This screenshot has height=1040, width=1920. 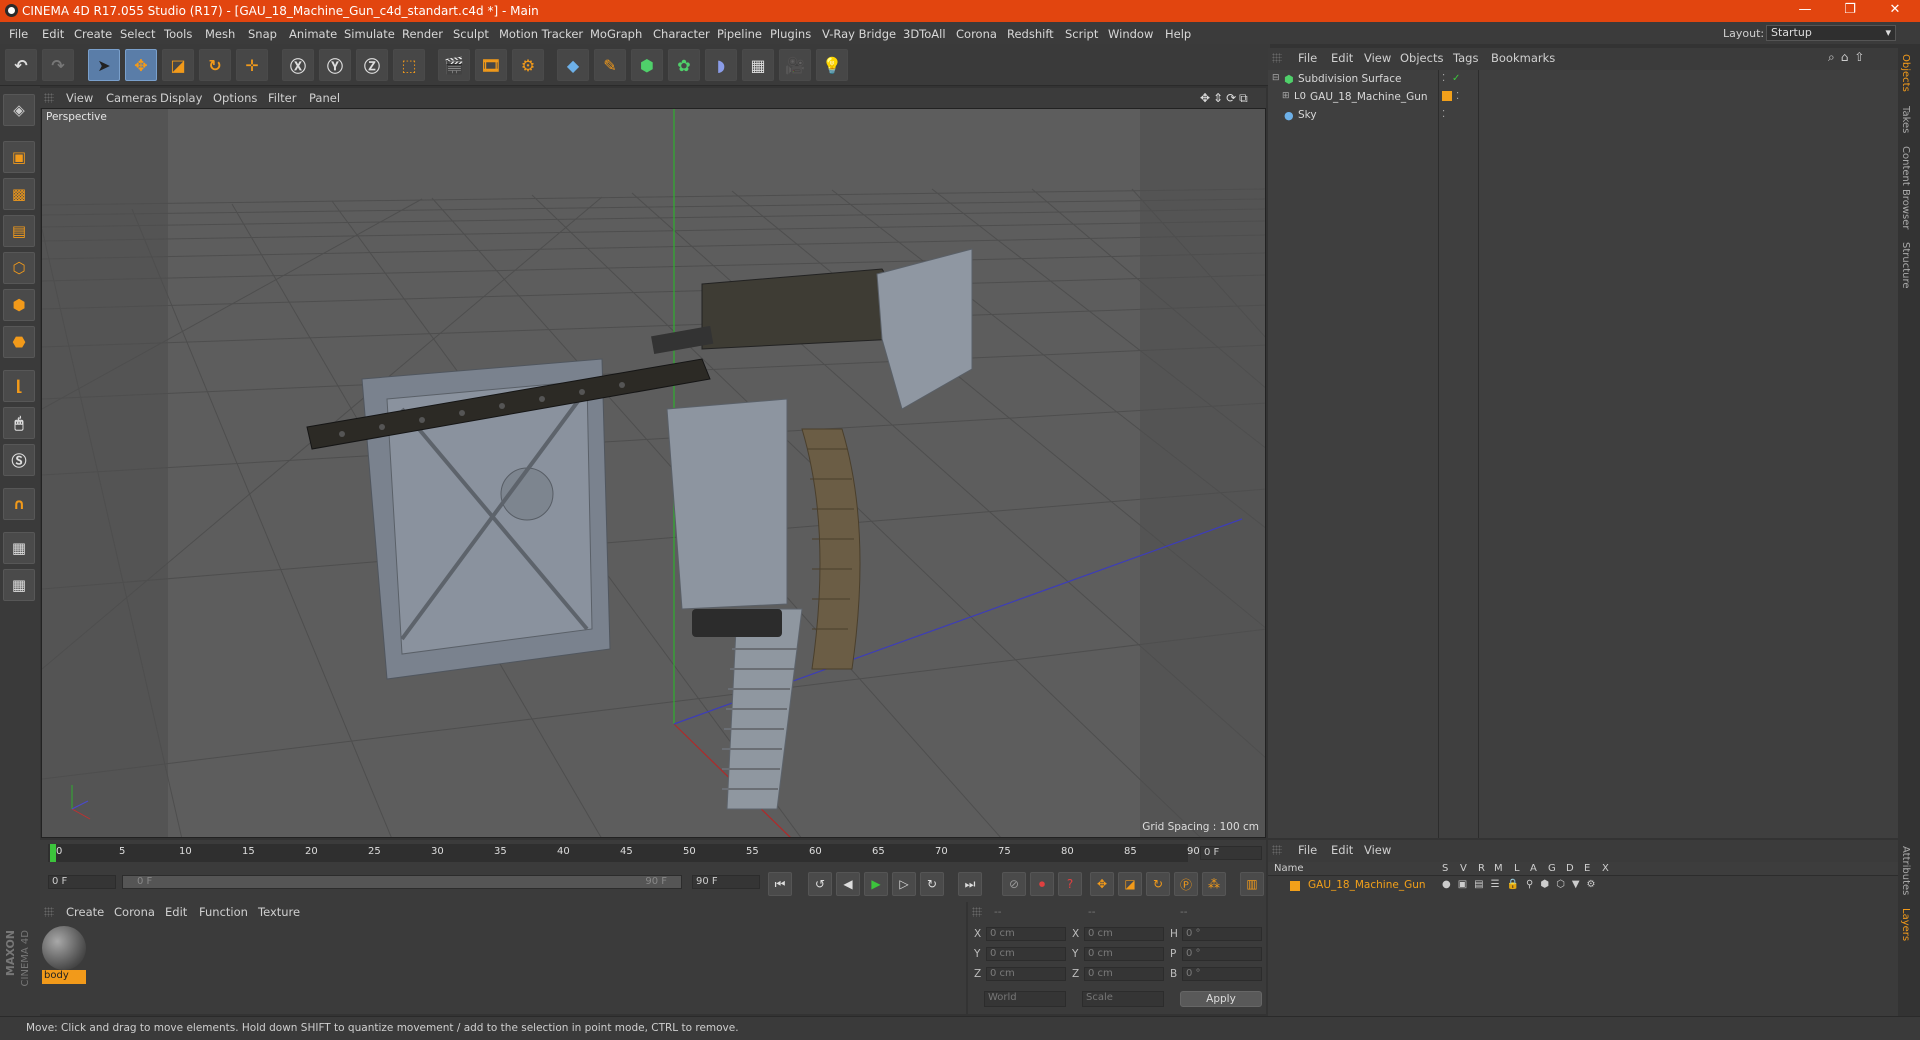 I want to click on polygons-mode-button: ⬣, so click(x=19, y=342).